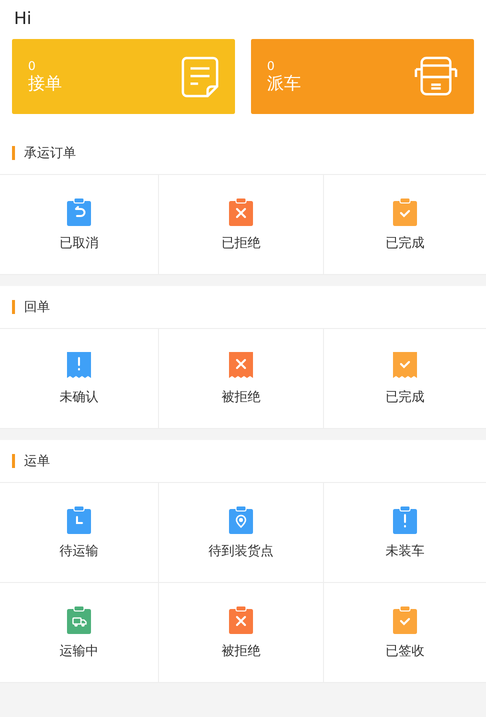 This screenshot has height=717, width=486. Describe the element at coordinates (50, 153) in the screenshot. I see `section-title: 承运订单` at that location.